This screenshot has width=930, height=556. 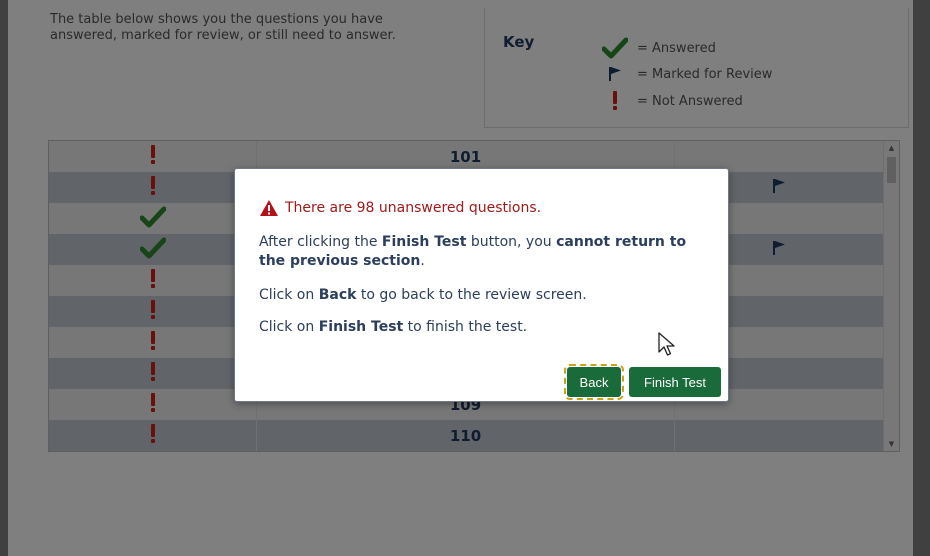 I want to click on mouse-cursor-icon, so click(x=667, y=347).